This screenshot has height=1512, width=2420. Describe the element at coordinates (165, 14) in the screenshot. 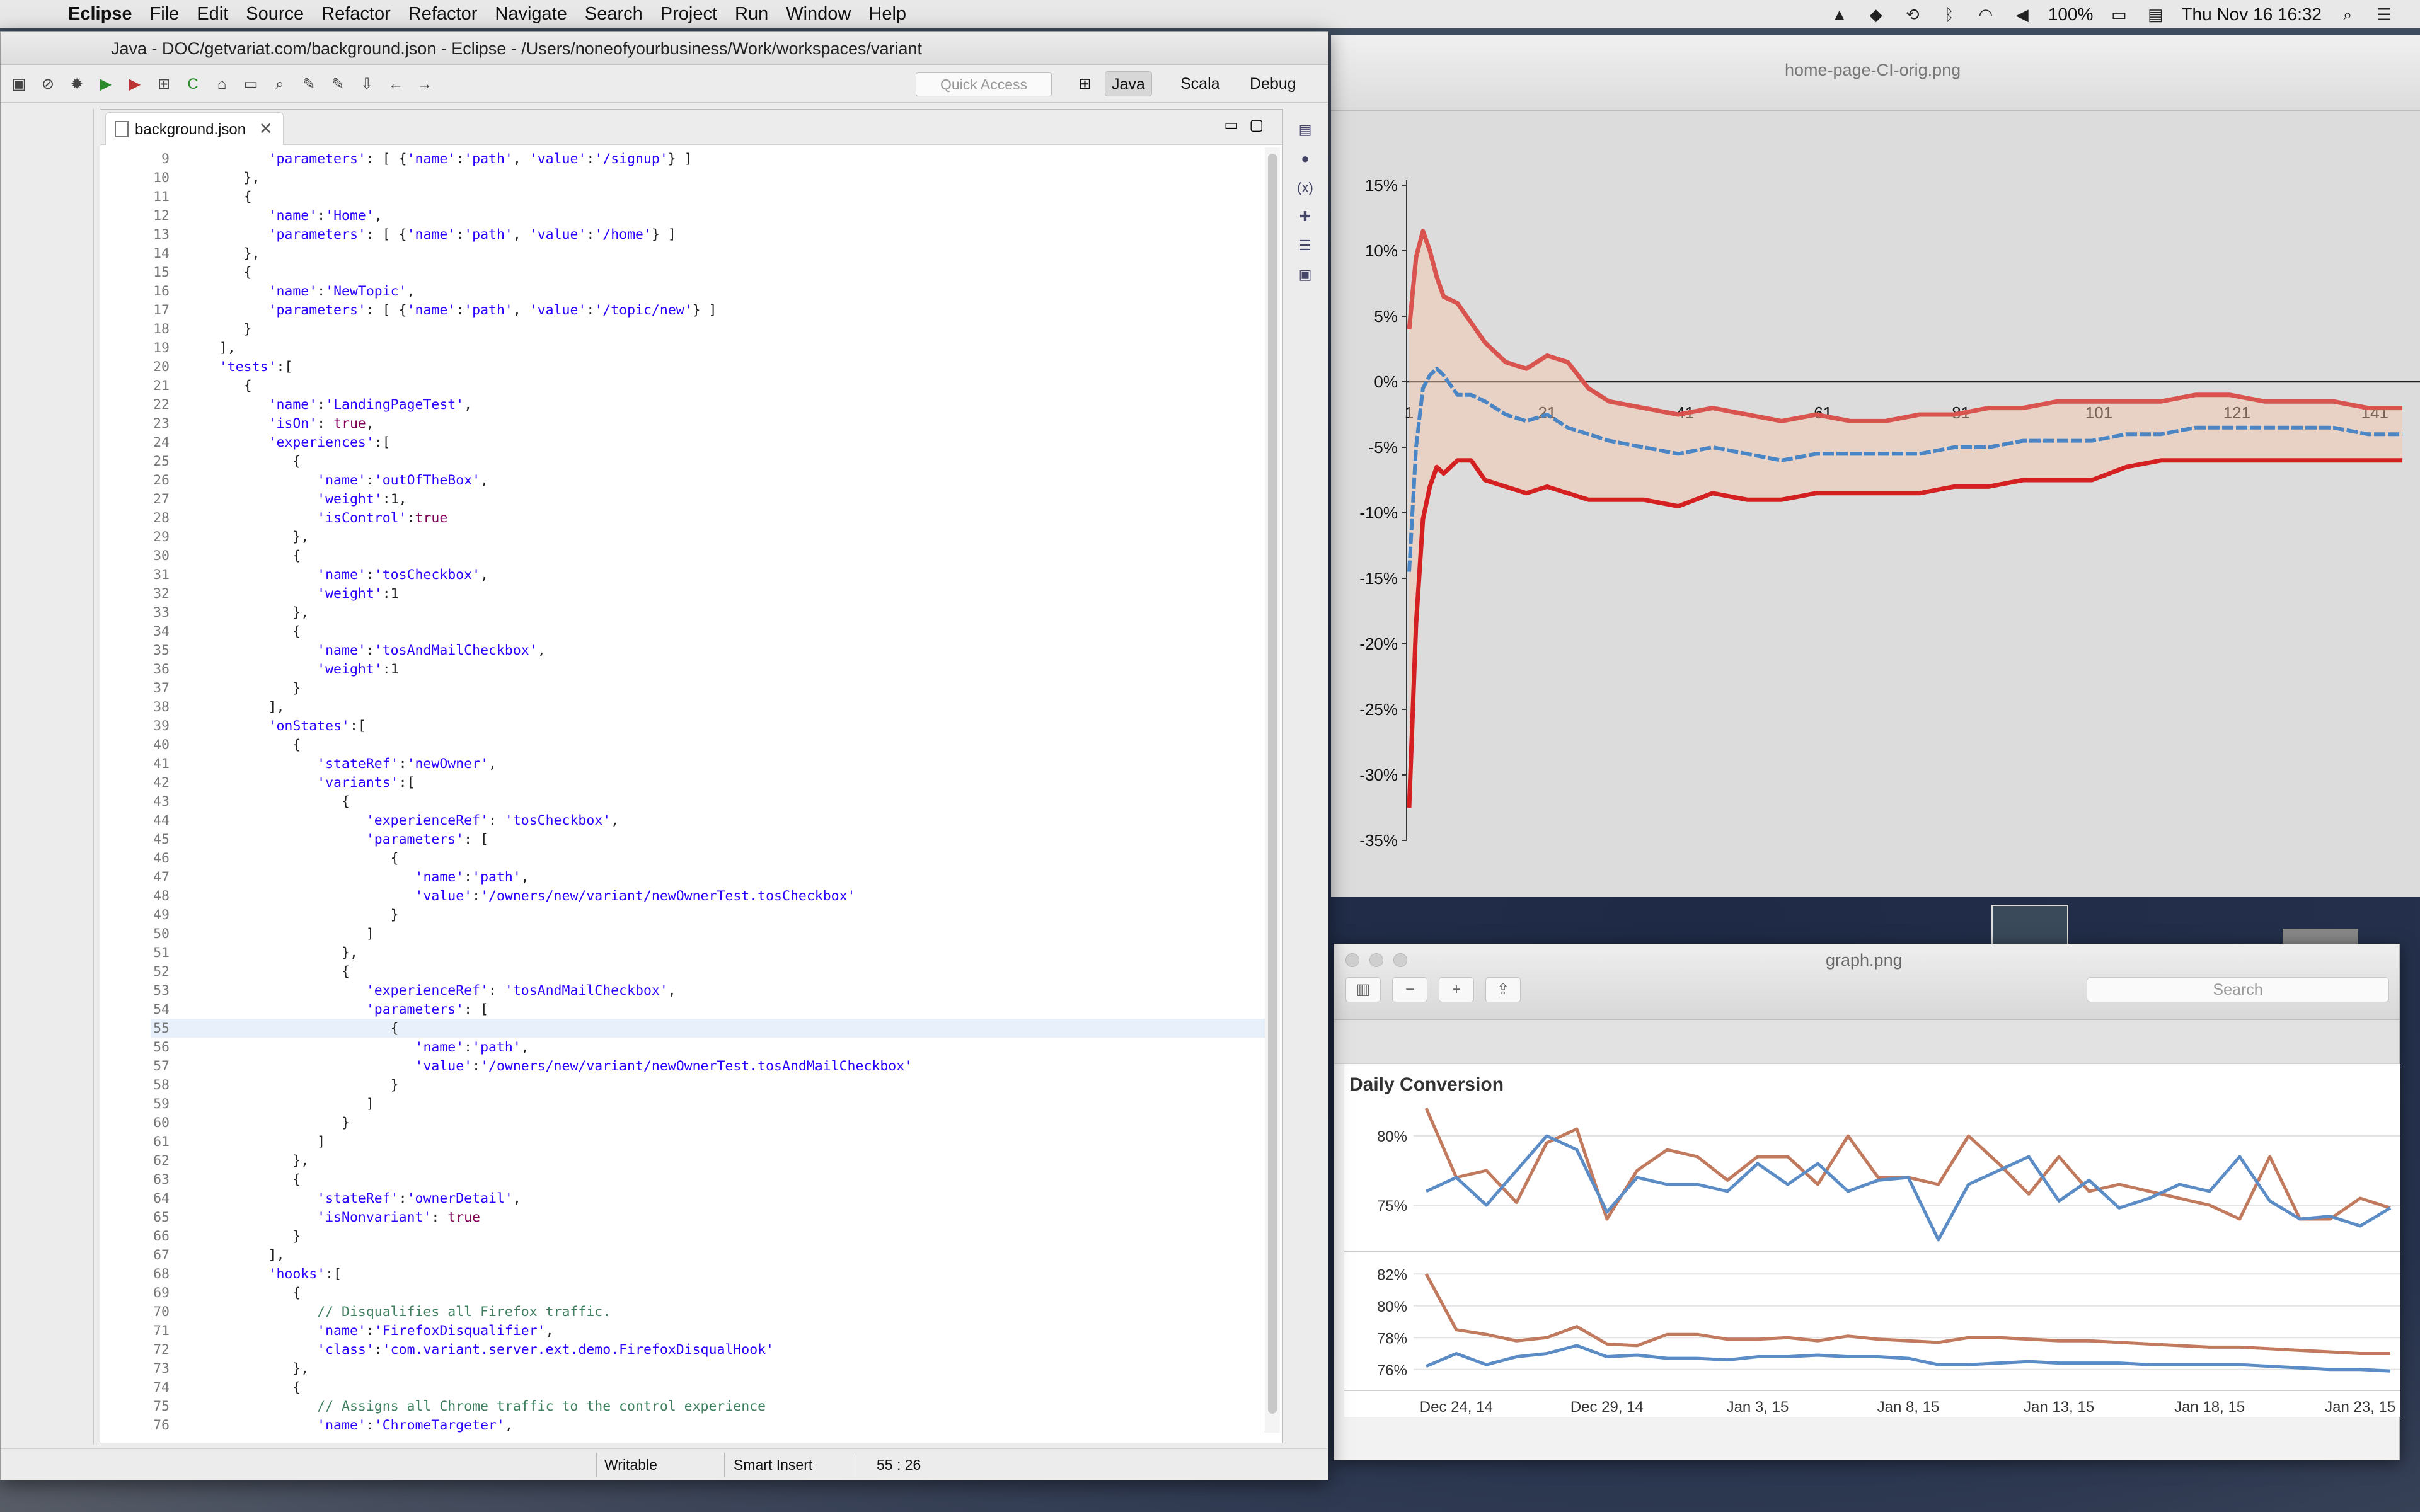

I see `menu-file: File` at that location.